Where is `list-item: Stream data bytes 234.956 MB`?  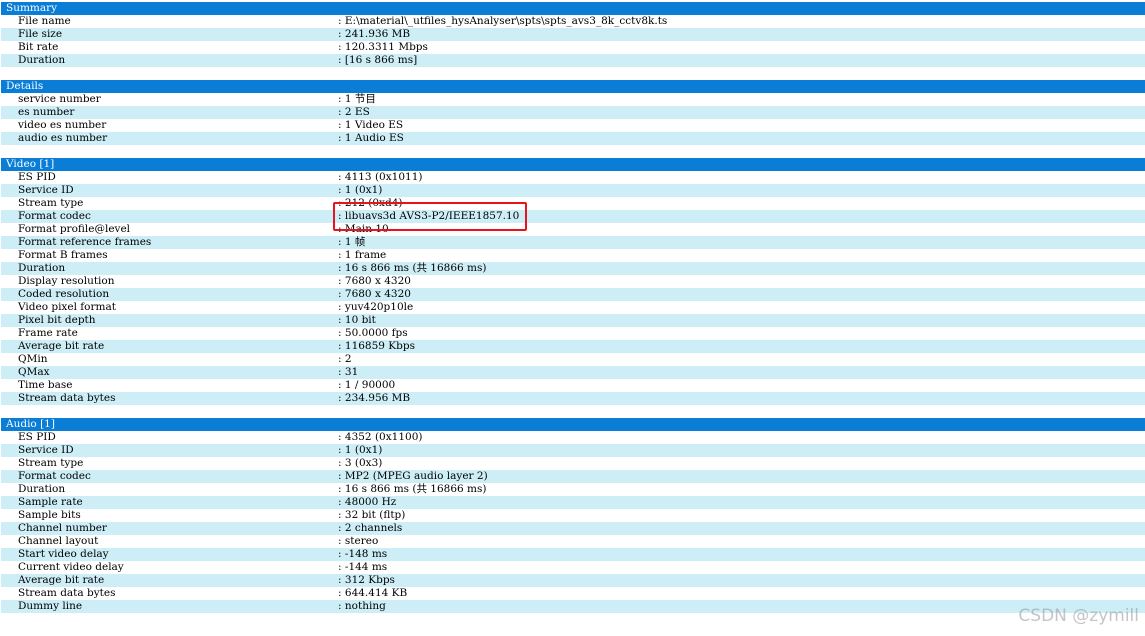
list-item: Stream data bytes 234.956 MB is located at coordinates (573, 398).